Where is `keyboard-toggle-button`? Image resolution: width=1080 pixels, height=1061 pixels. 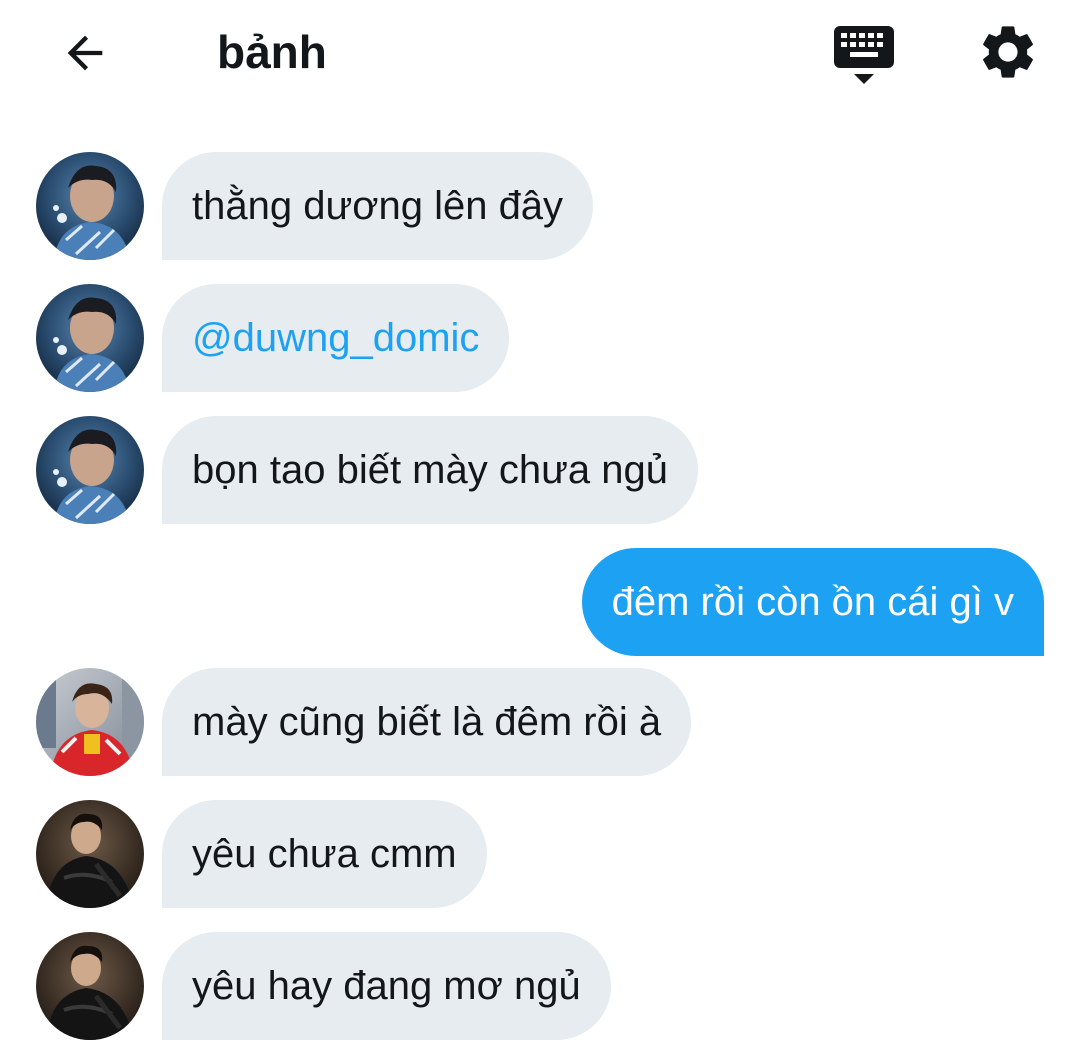 keyboard-toggle-button is located at coordinates (864, 55).